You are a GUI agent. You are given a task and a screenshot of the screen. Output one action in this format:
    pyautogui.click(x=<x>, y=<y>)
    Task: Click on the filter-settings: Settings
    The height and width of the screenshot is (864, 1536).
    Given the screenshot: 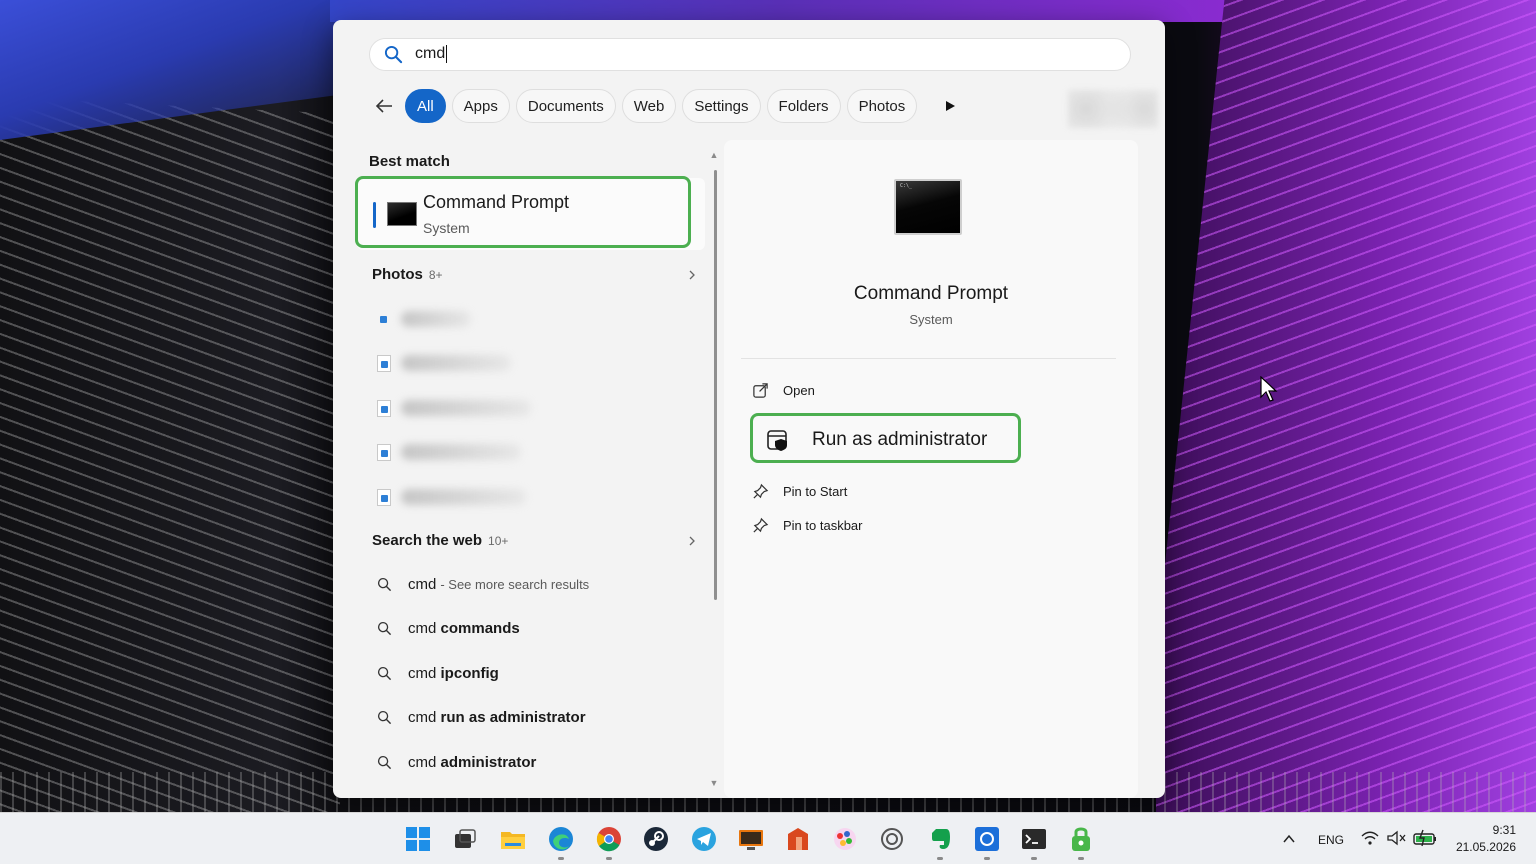 What is the action you would take?
    pyautogui.click(x=721, y=106)
    